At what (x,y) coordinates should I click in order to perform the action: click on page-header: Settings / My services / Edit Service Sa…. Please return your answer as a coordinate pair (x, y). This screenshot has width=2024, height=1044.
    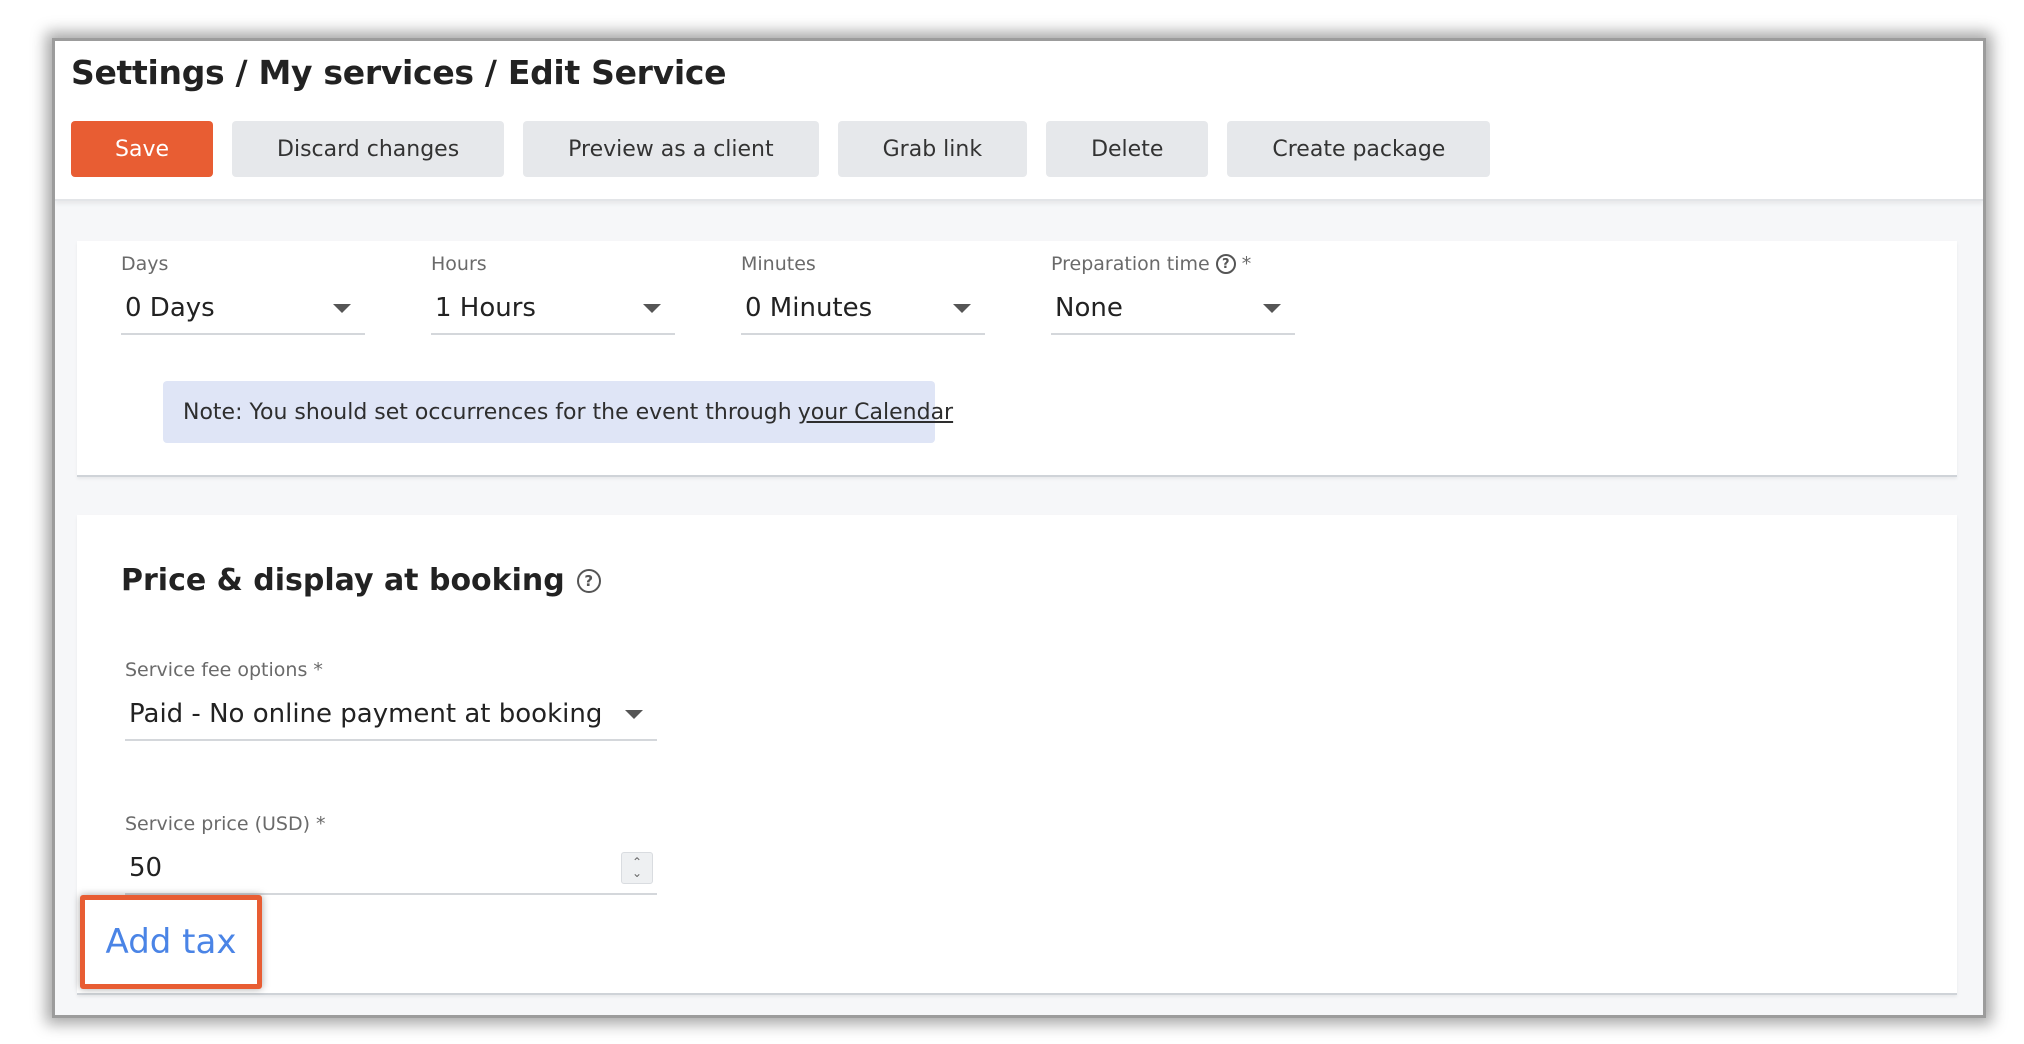
    Looking at the image, I should click on (1019, 121).